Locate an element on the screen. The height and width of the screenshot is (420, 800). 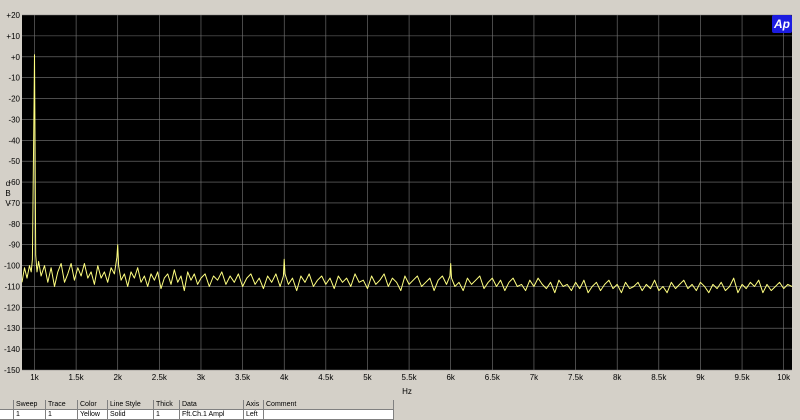
legend-cell-sweep: 1 is located at coordinates (30, 415).